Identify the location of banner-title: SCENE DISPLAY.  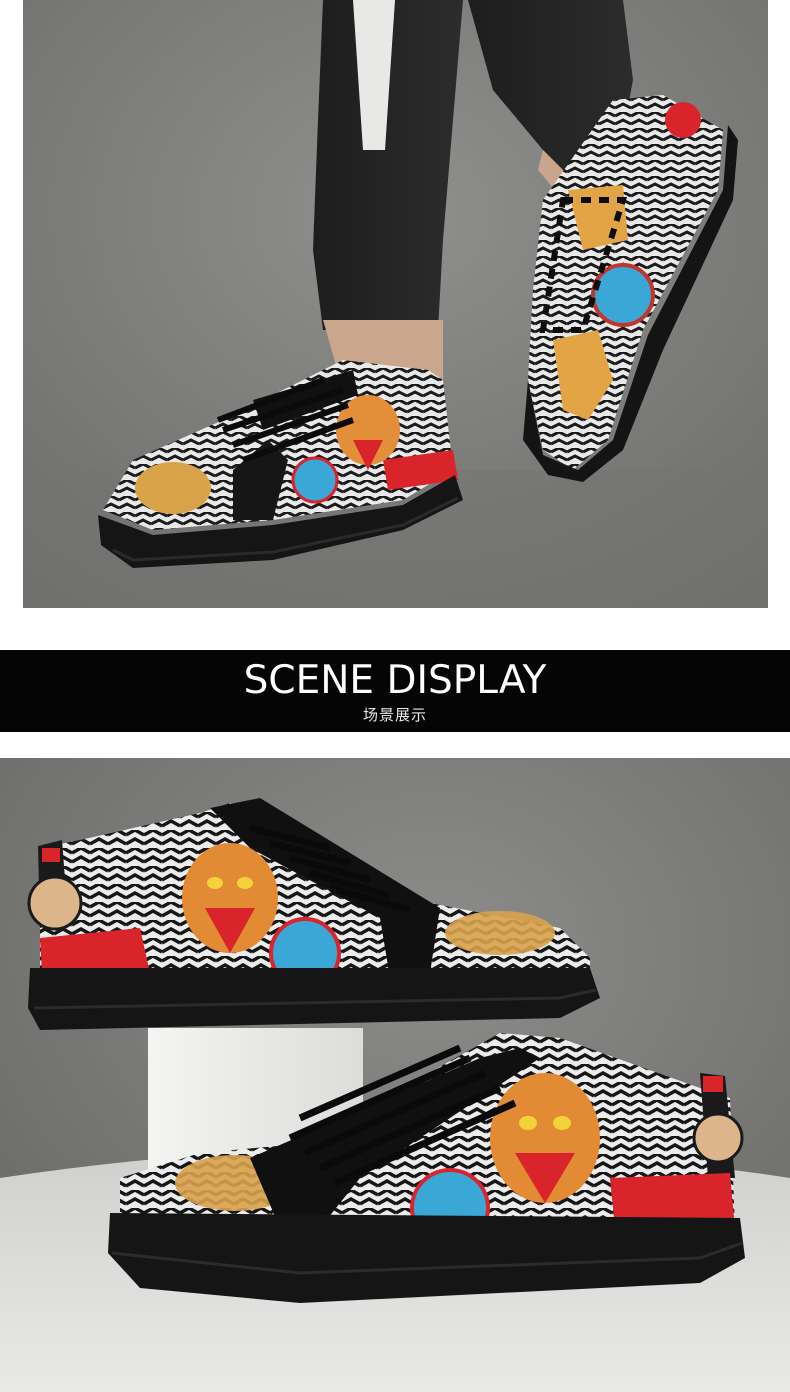
(395, 680).